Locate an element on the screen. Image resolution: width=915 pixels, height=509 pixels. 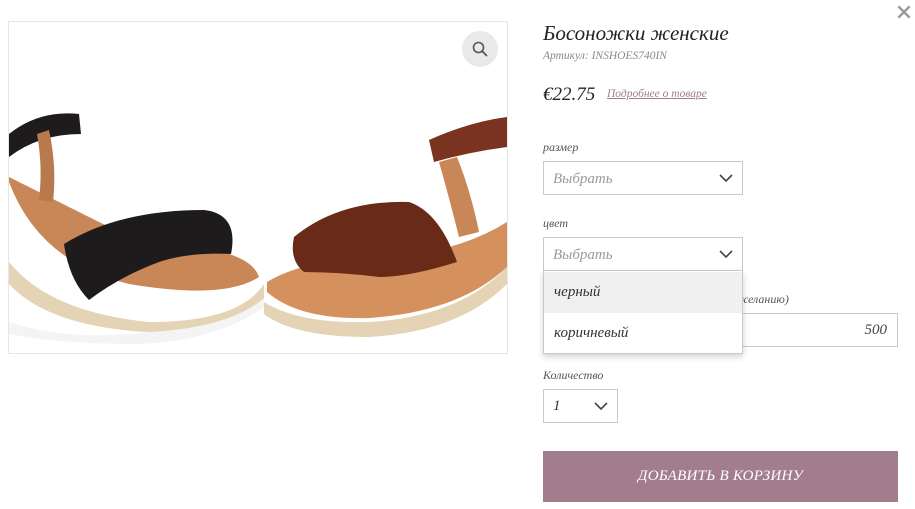
product-sku: Артикул: INSHOES740IN is located at coordinates (605, 56).